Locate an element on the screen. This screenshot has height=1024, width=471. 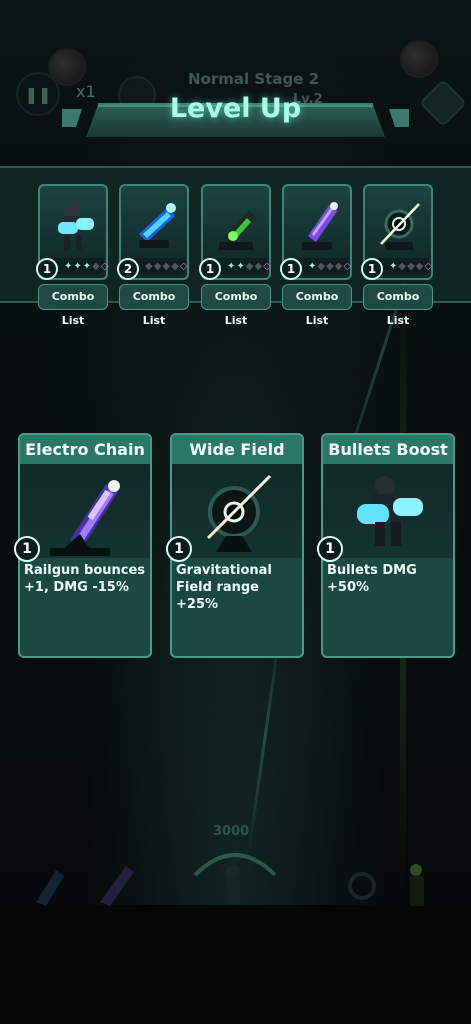
star-rating: ✦✦✦◆◇ is located at coordinates (87, 266).